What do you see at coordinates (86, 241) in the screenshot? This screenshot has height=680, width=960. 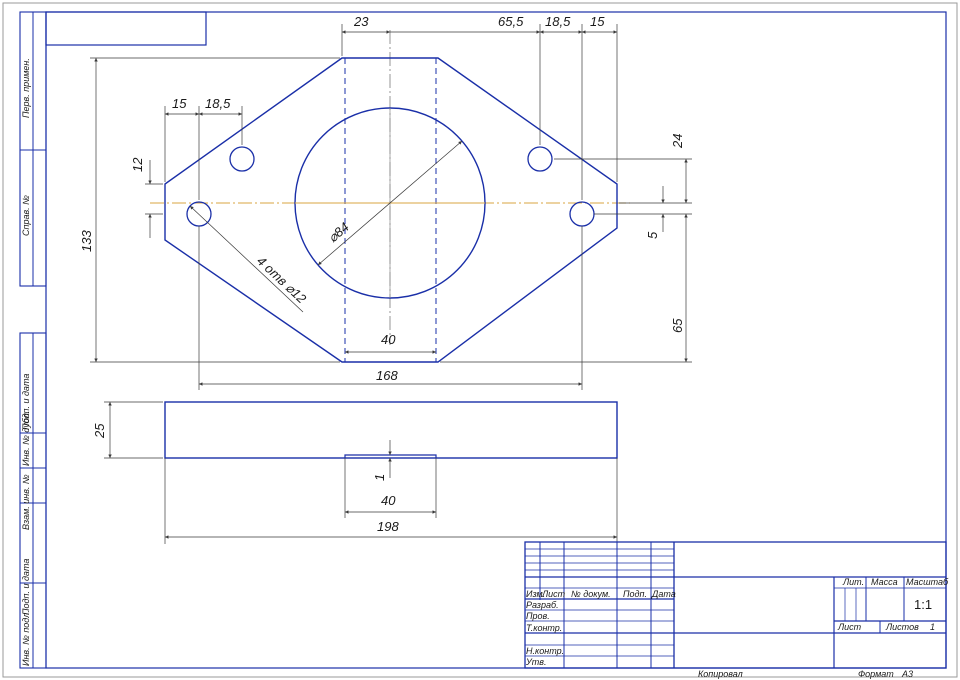 I see `dim-133-label: 133` at bounding box center [86, 241].